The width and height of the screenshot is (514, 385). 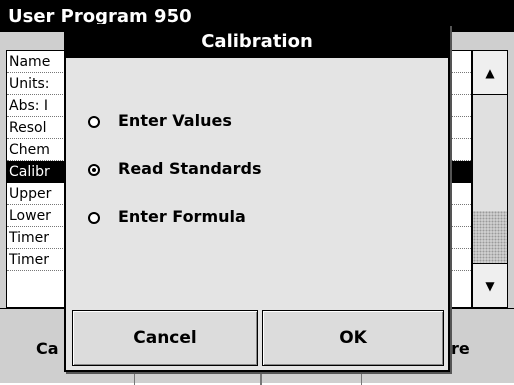 I want to click on dialog-title: Calibration, so click(x=257, y=42).